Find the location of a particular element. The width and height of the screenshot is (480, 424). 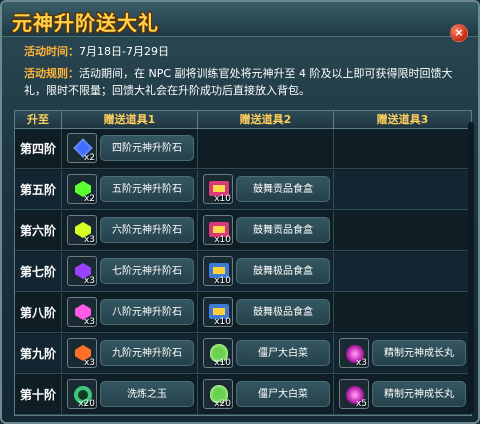

reward-item: x3 八阶元神升阶石 is located at coordinates (131, 313).